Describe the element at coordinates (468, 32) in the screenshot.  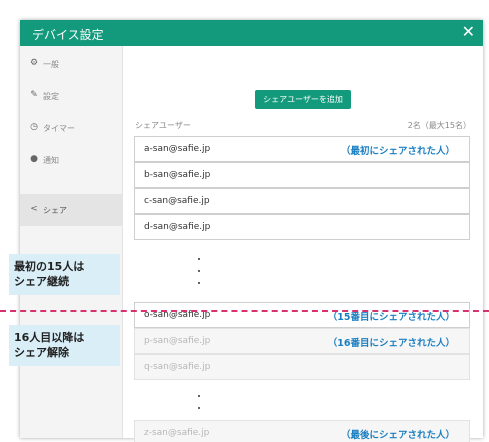
I see `close-icon: ✕` at that location.